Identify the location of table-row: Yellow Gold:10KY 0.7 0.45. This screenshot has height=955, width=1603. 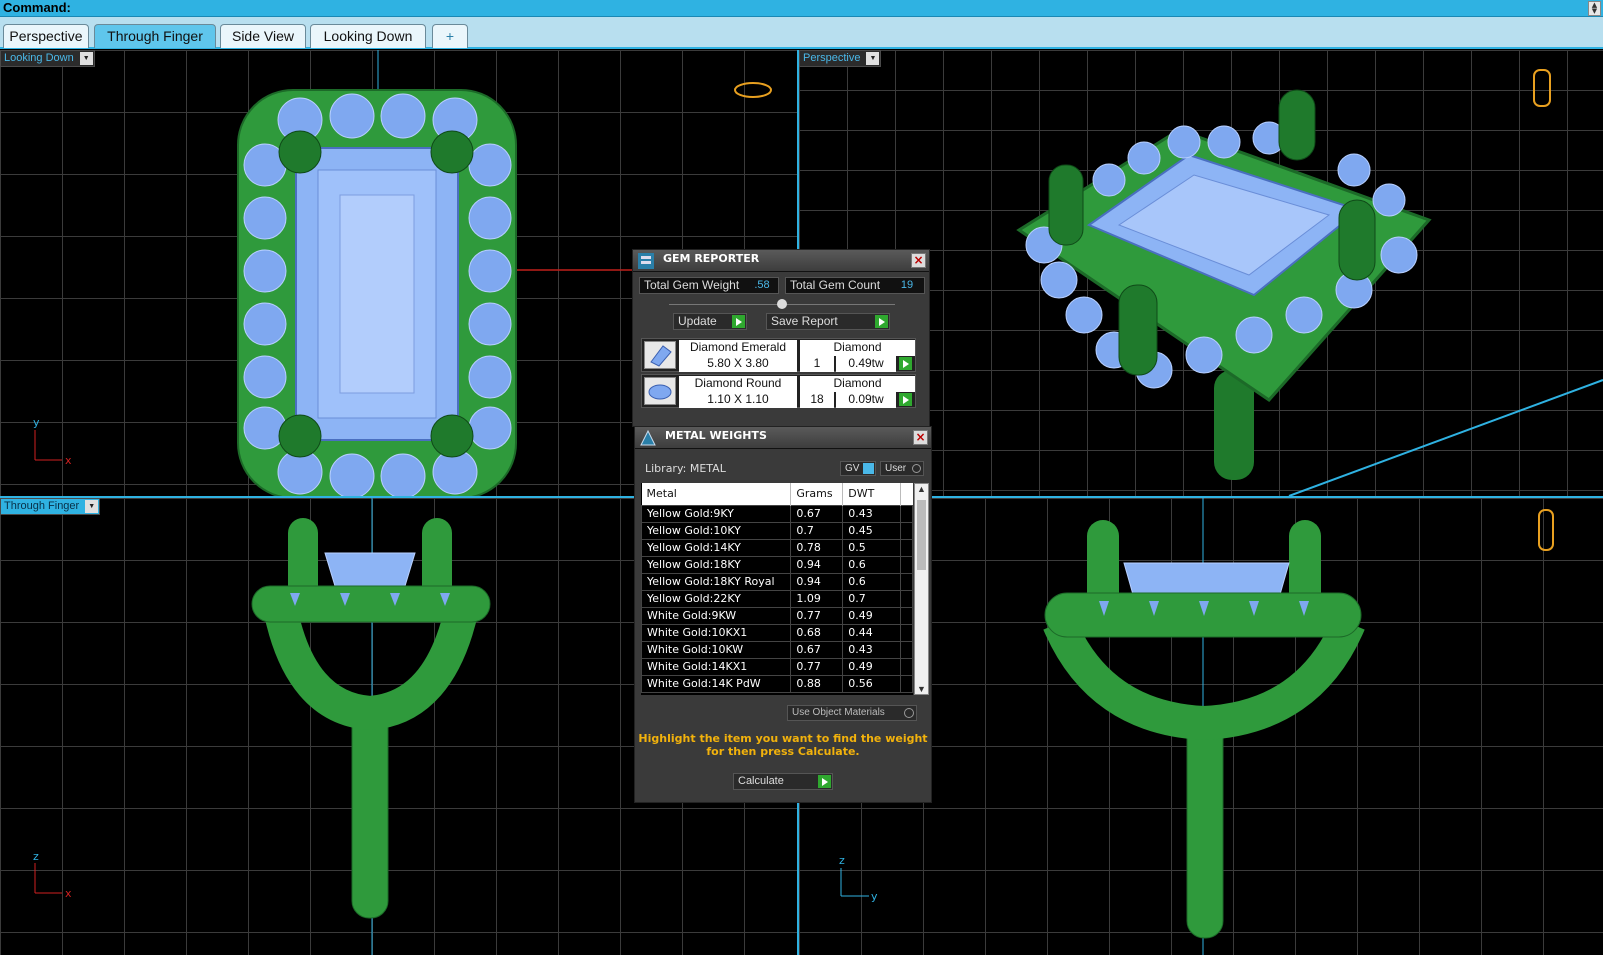
(777, 530).